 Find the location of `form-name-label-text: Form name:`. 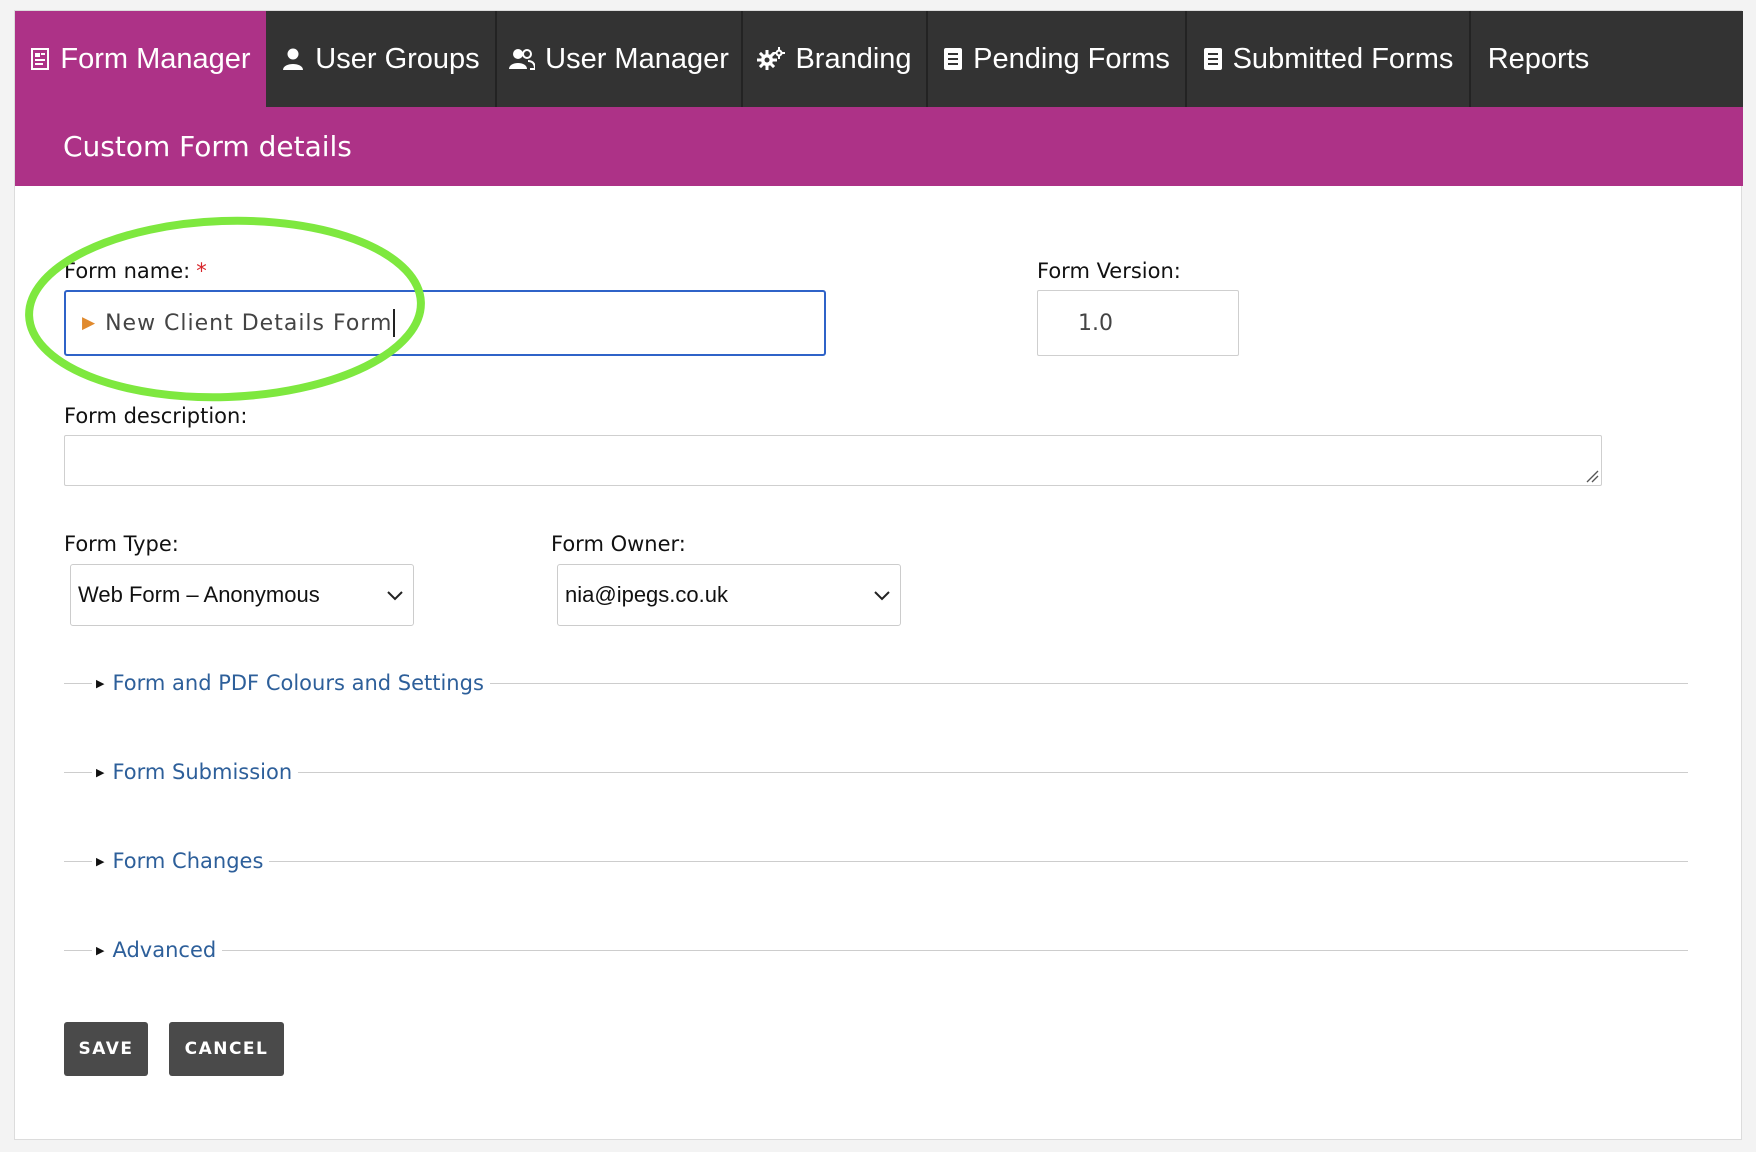

form-name-label-text: Form name: is located at coordinates (127, 271).